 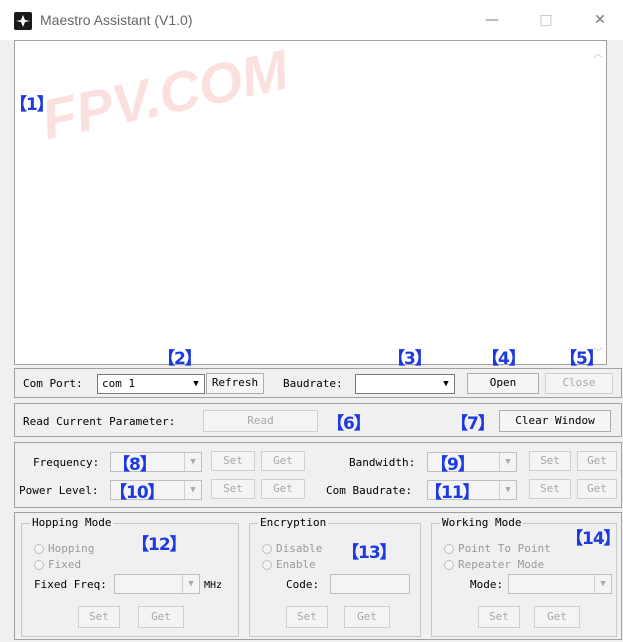 What do you see at coordinates (482, 522) in the screenshot?
I see `working-mode-title: Working Mode` at bounding box center [482, 522].